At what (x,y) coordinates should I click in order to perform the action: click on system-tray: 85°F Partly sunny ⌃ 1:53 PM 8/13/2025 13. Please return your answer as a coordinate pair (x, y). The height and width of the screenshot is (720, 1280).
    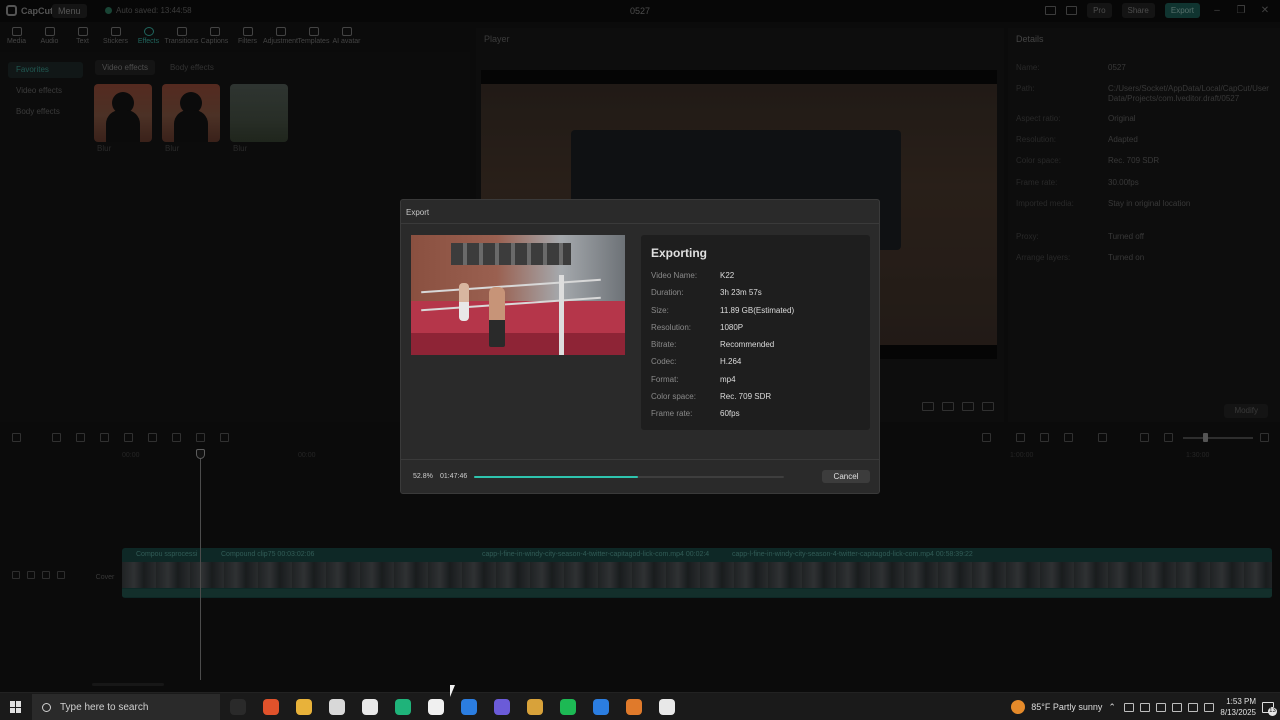
    Looking at the image, I should click on (1144, 707).